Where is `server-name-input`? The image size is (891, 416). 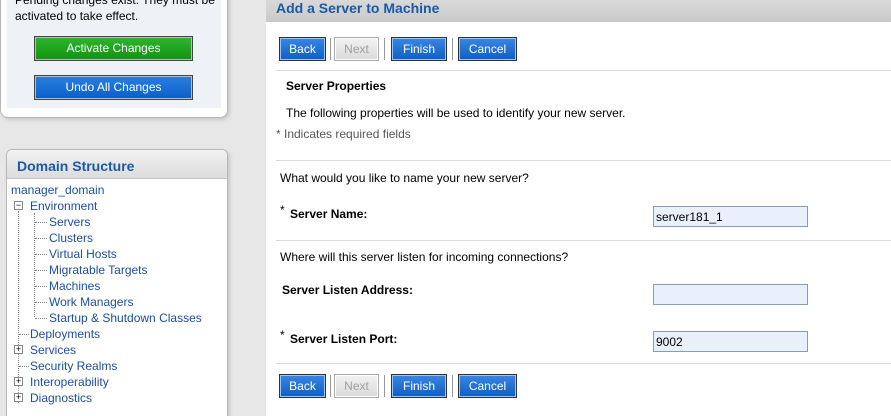 server-name-input is located at coordinates (730, 216).